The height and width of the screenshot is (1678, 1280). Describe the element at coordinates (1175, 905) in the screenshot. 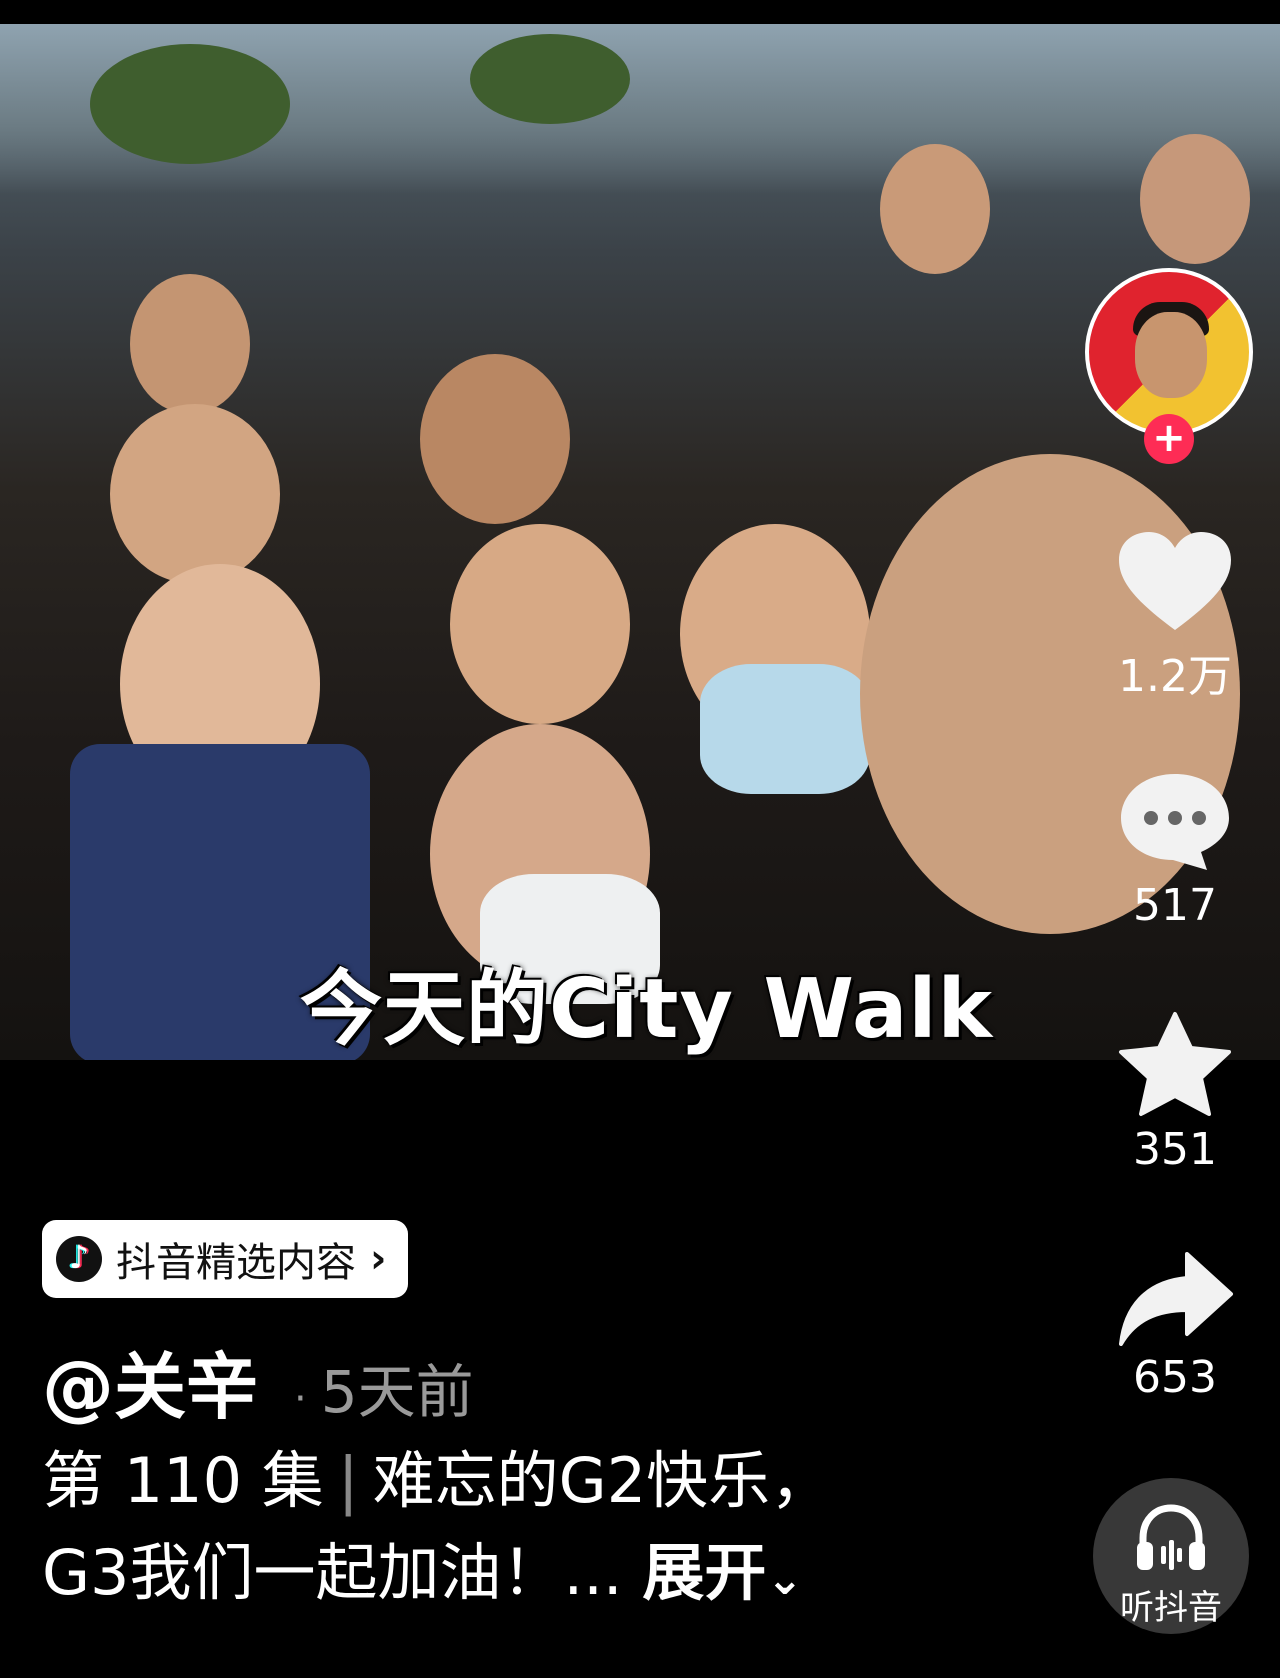

I see `comment-count: 517` at that location.